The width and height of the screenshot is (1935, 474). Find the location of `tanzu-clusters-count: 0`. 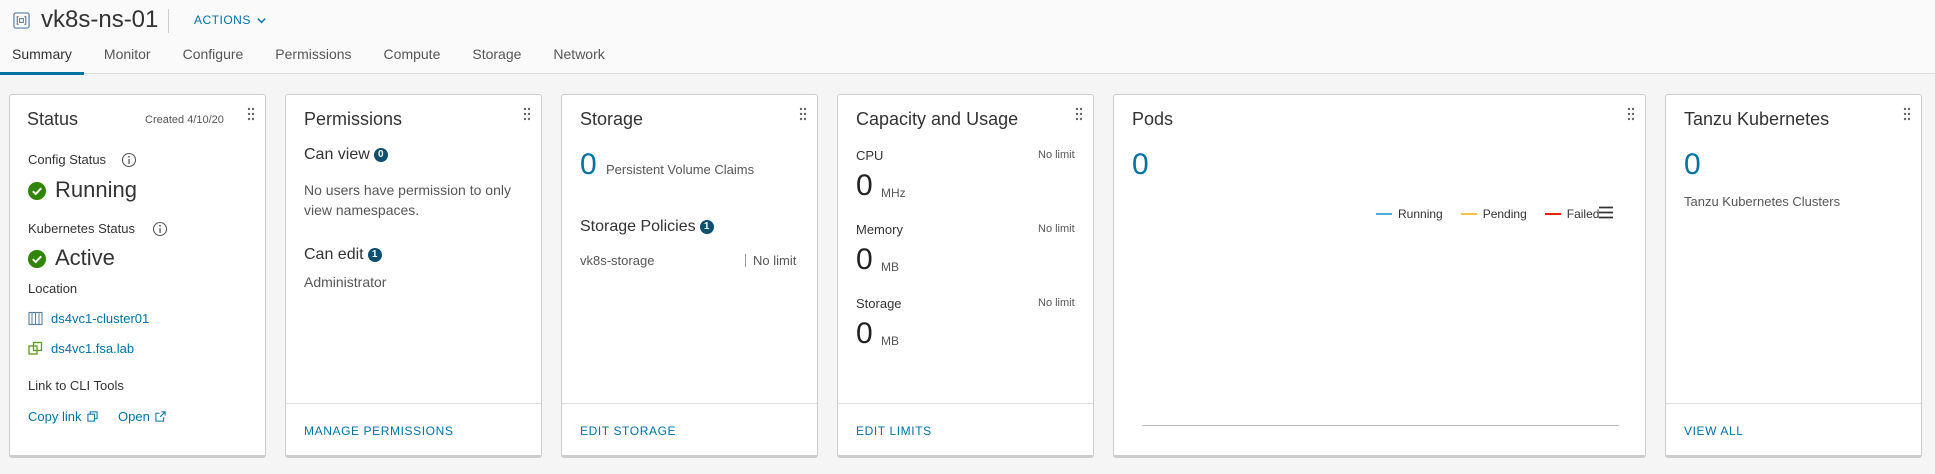

tanzu-clusters-count: 0 is located at coordinates (1692, 165).